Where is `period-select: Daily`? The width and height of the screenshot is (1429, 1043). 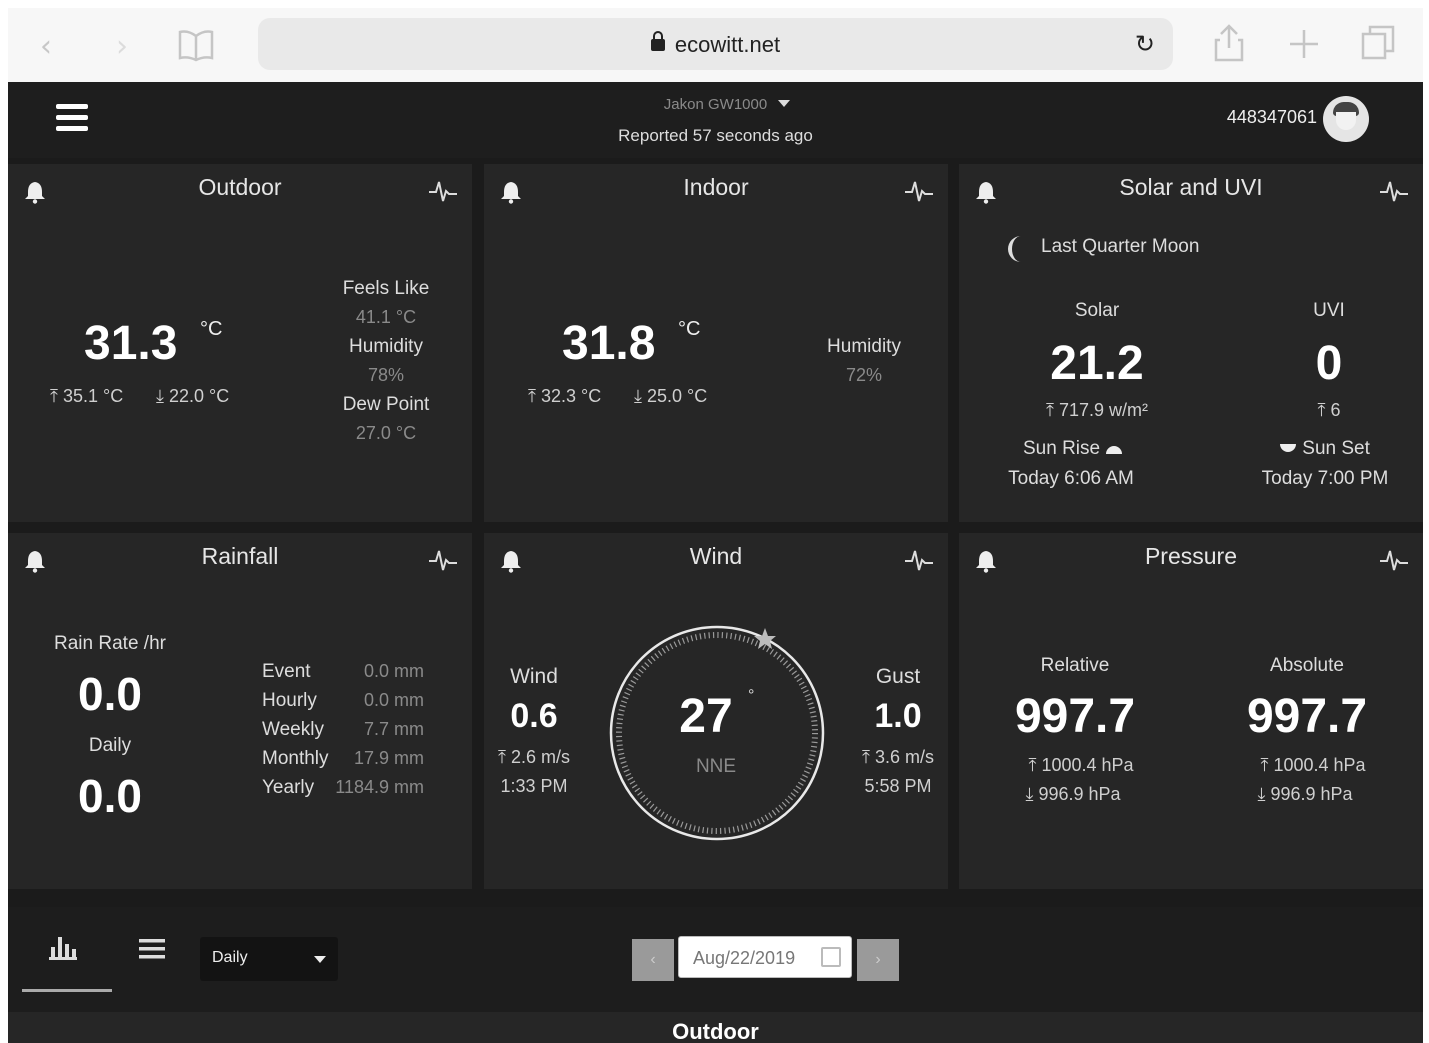 period-select: Daily is located at coordinates (269, 959).